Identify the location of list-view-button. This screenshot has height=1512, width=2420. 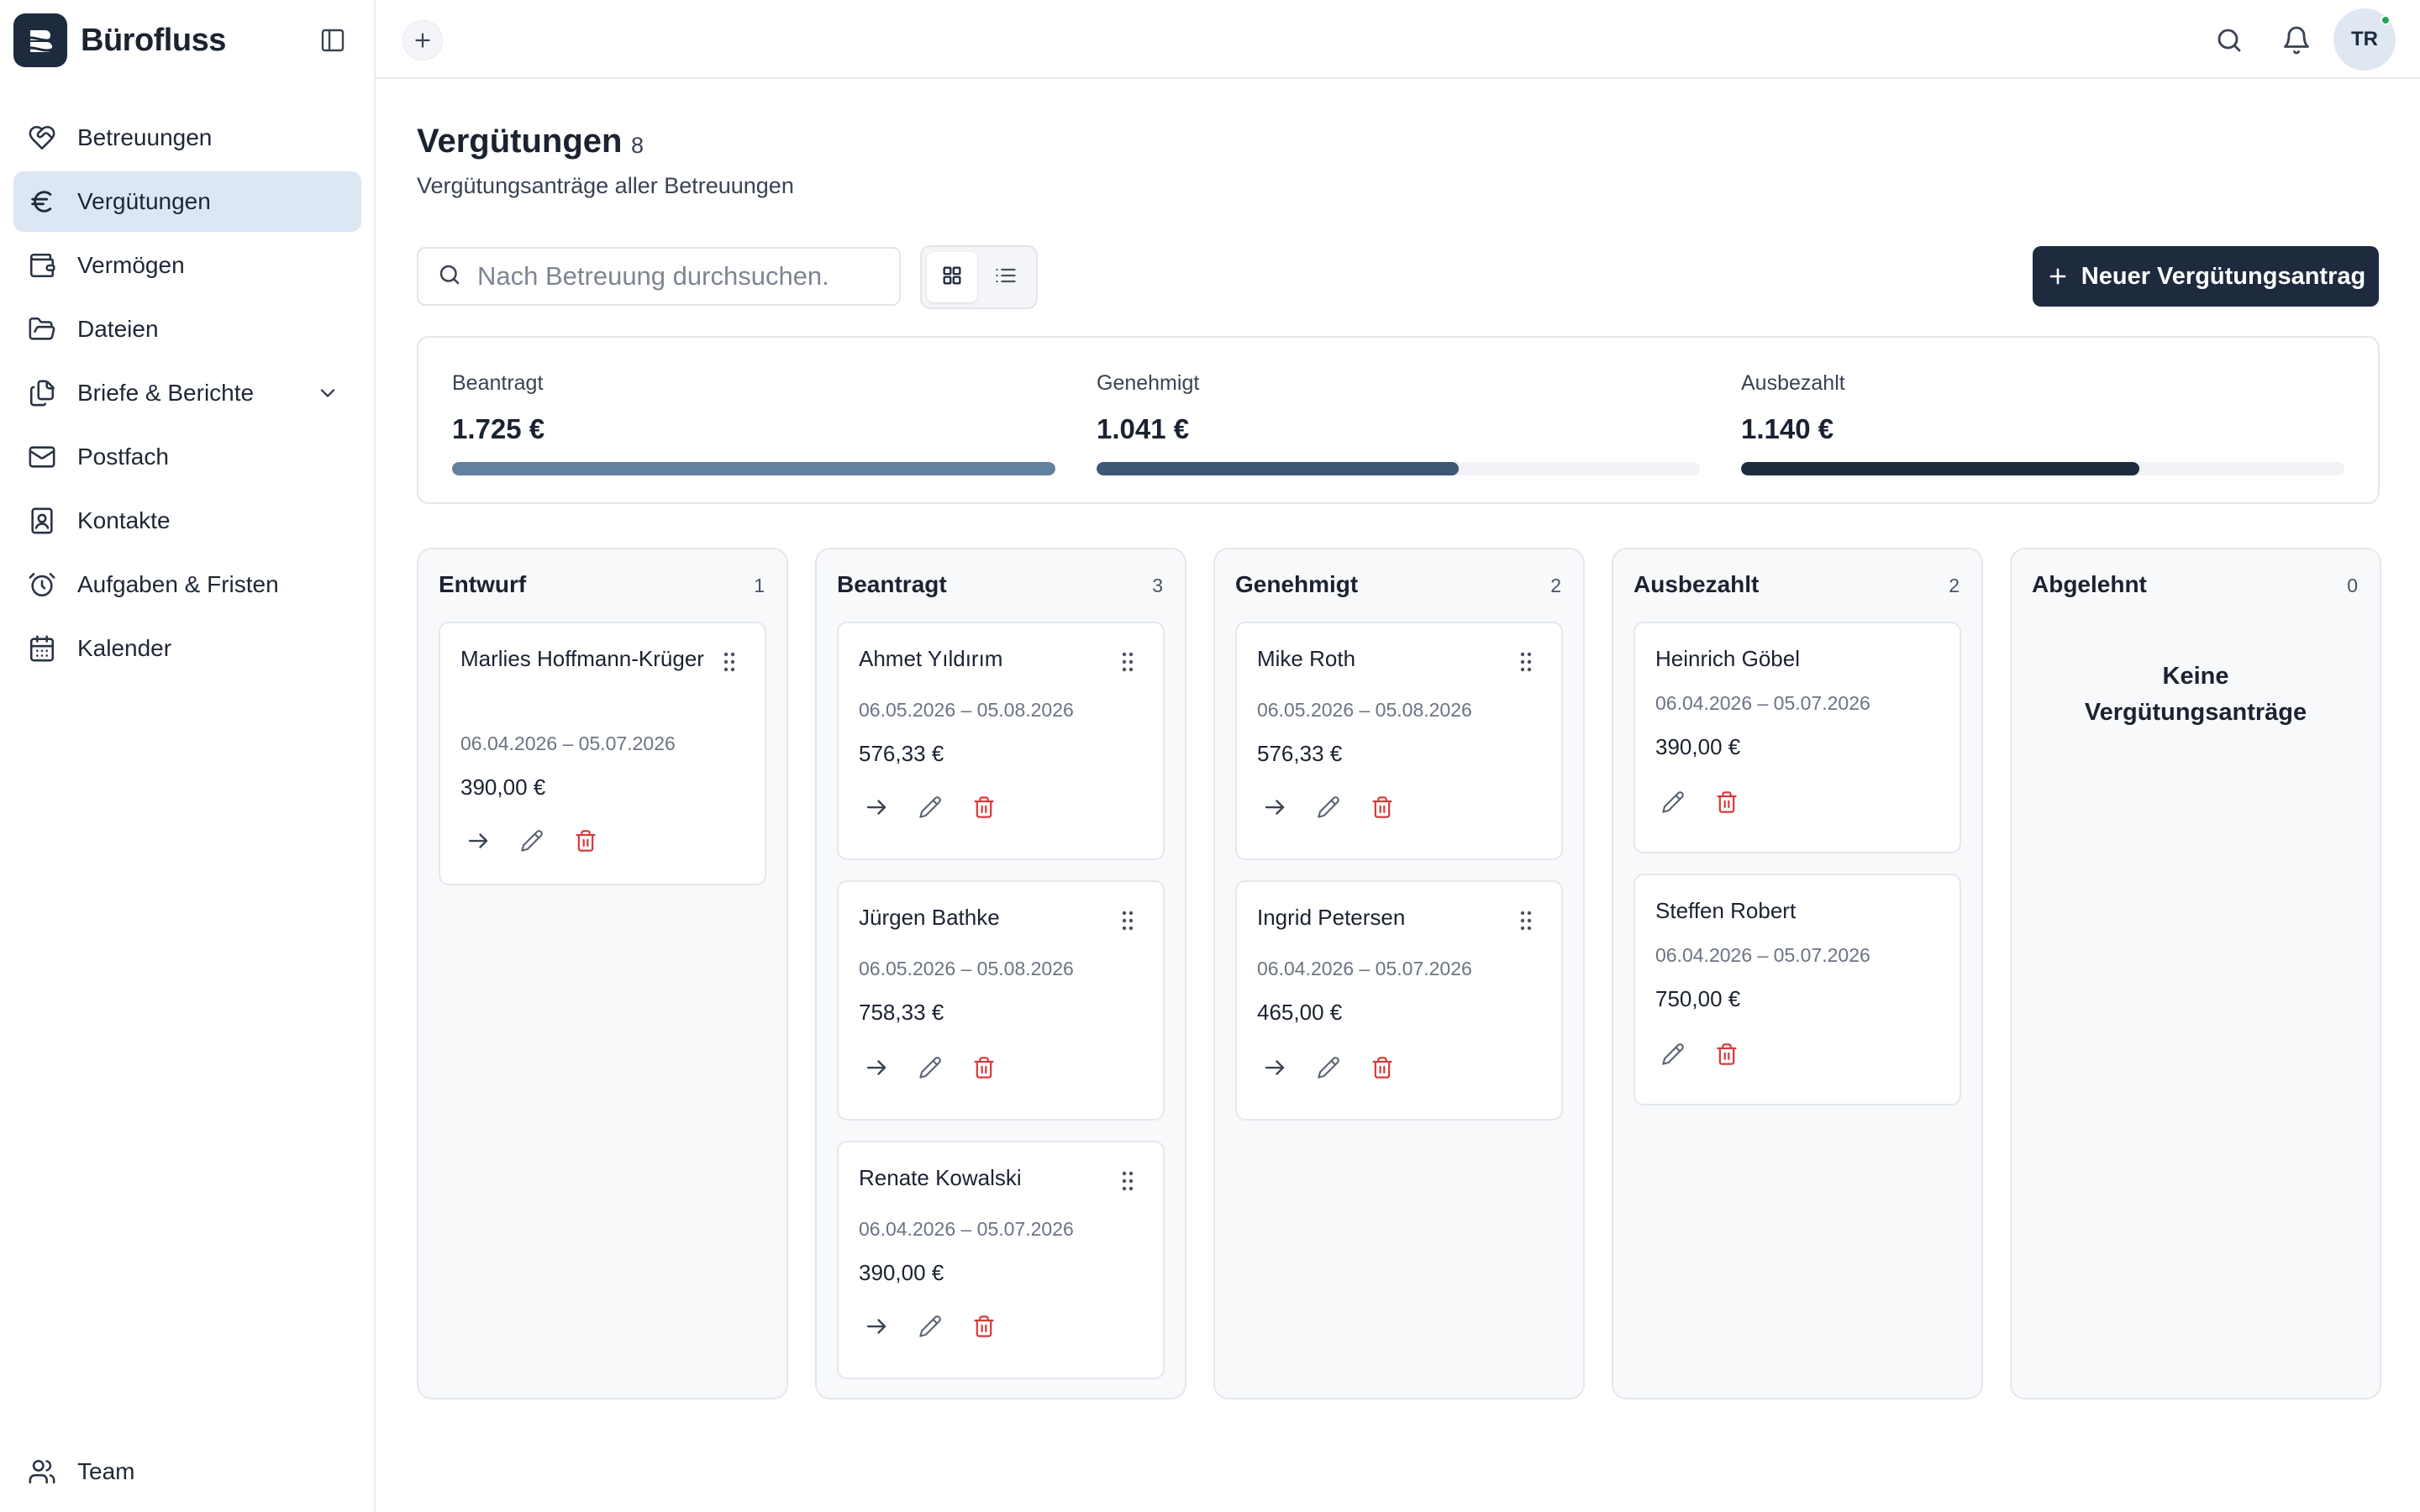
(1006, 277).